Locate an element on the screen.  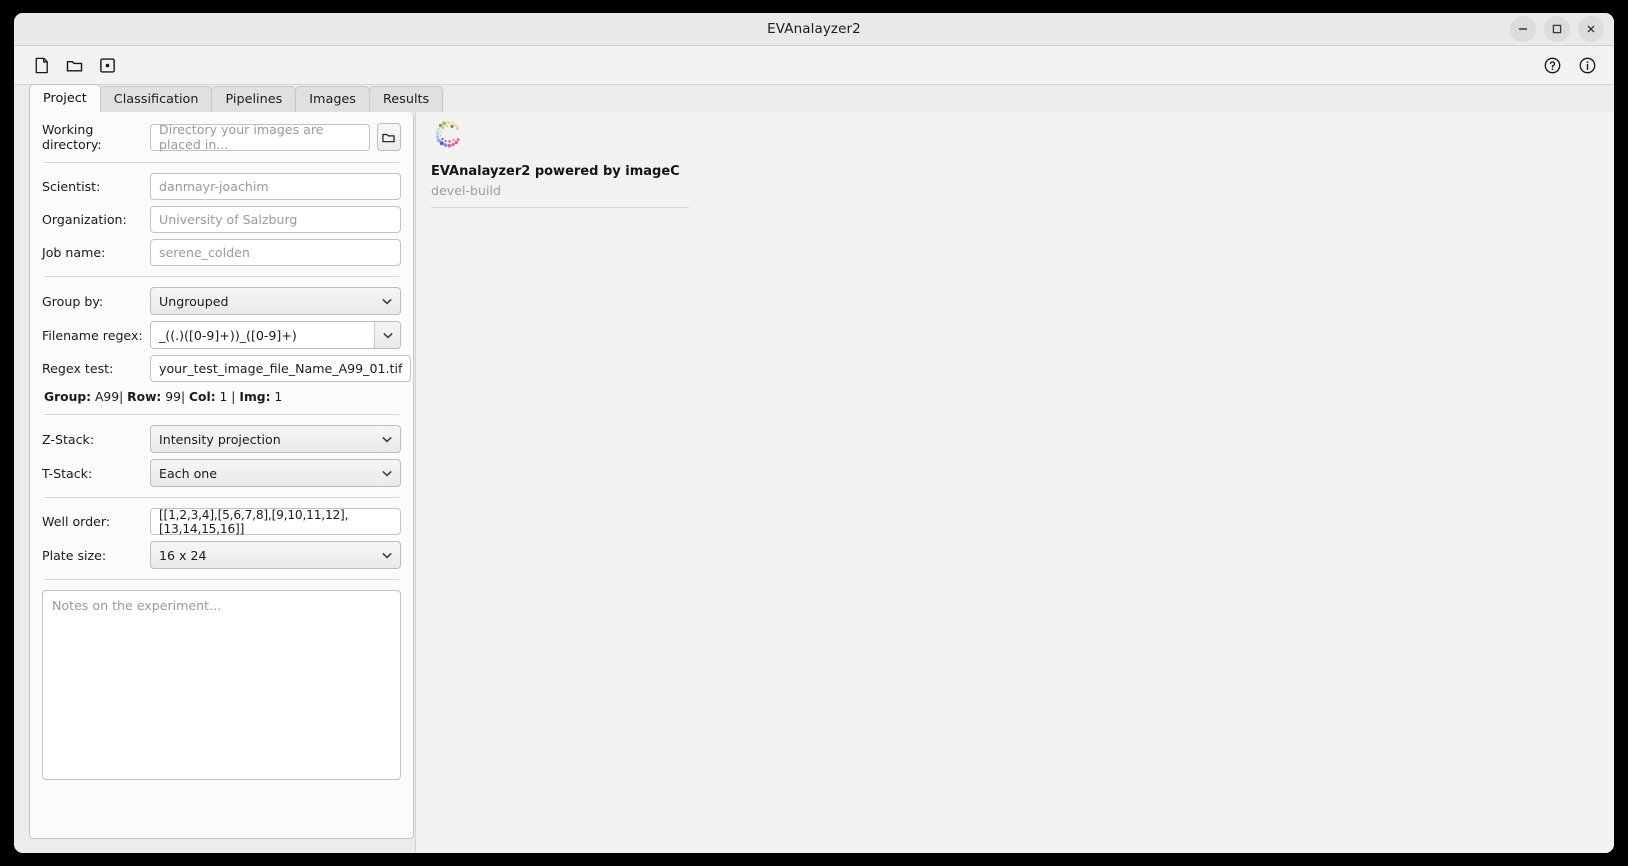
job-name-input: serene_colden is located at coordinates (275, 253).